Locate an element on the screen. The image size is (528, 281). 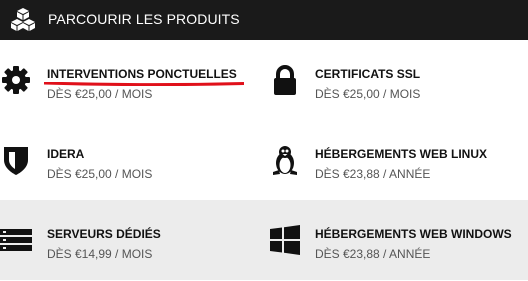
product-name: CERTIFICATS SSL is located at coordinates (368, 74).